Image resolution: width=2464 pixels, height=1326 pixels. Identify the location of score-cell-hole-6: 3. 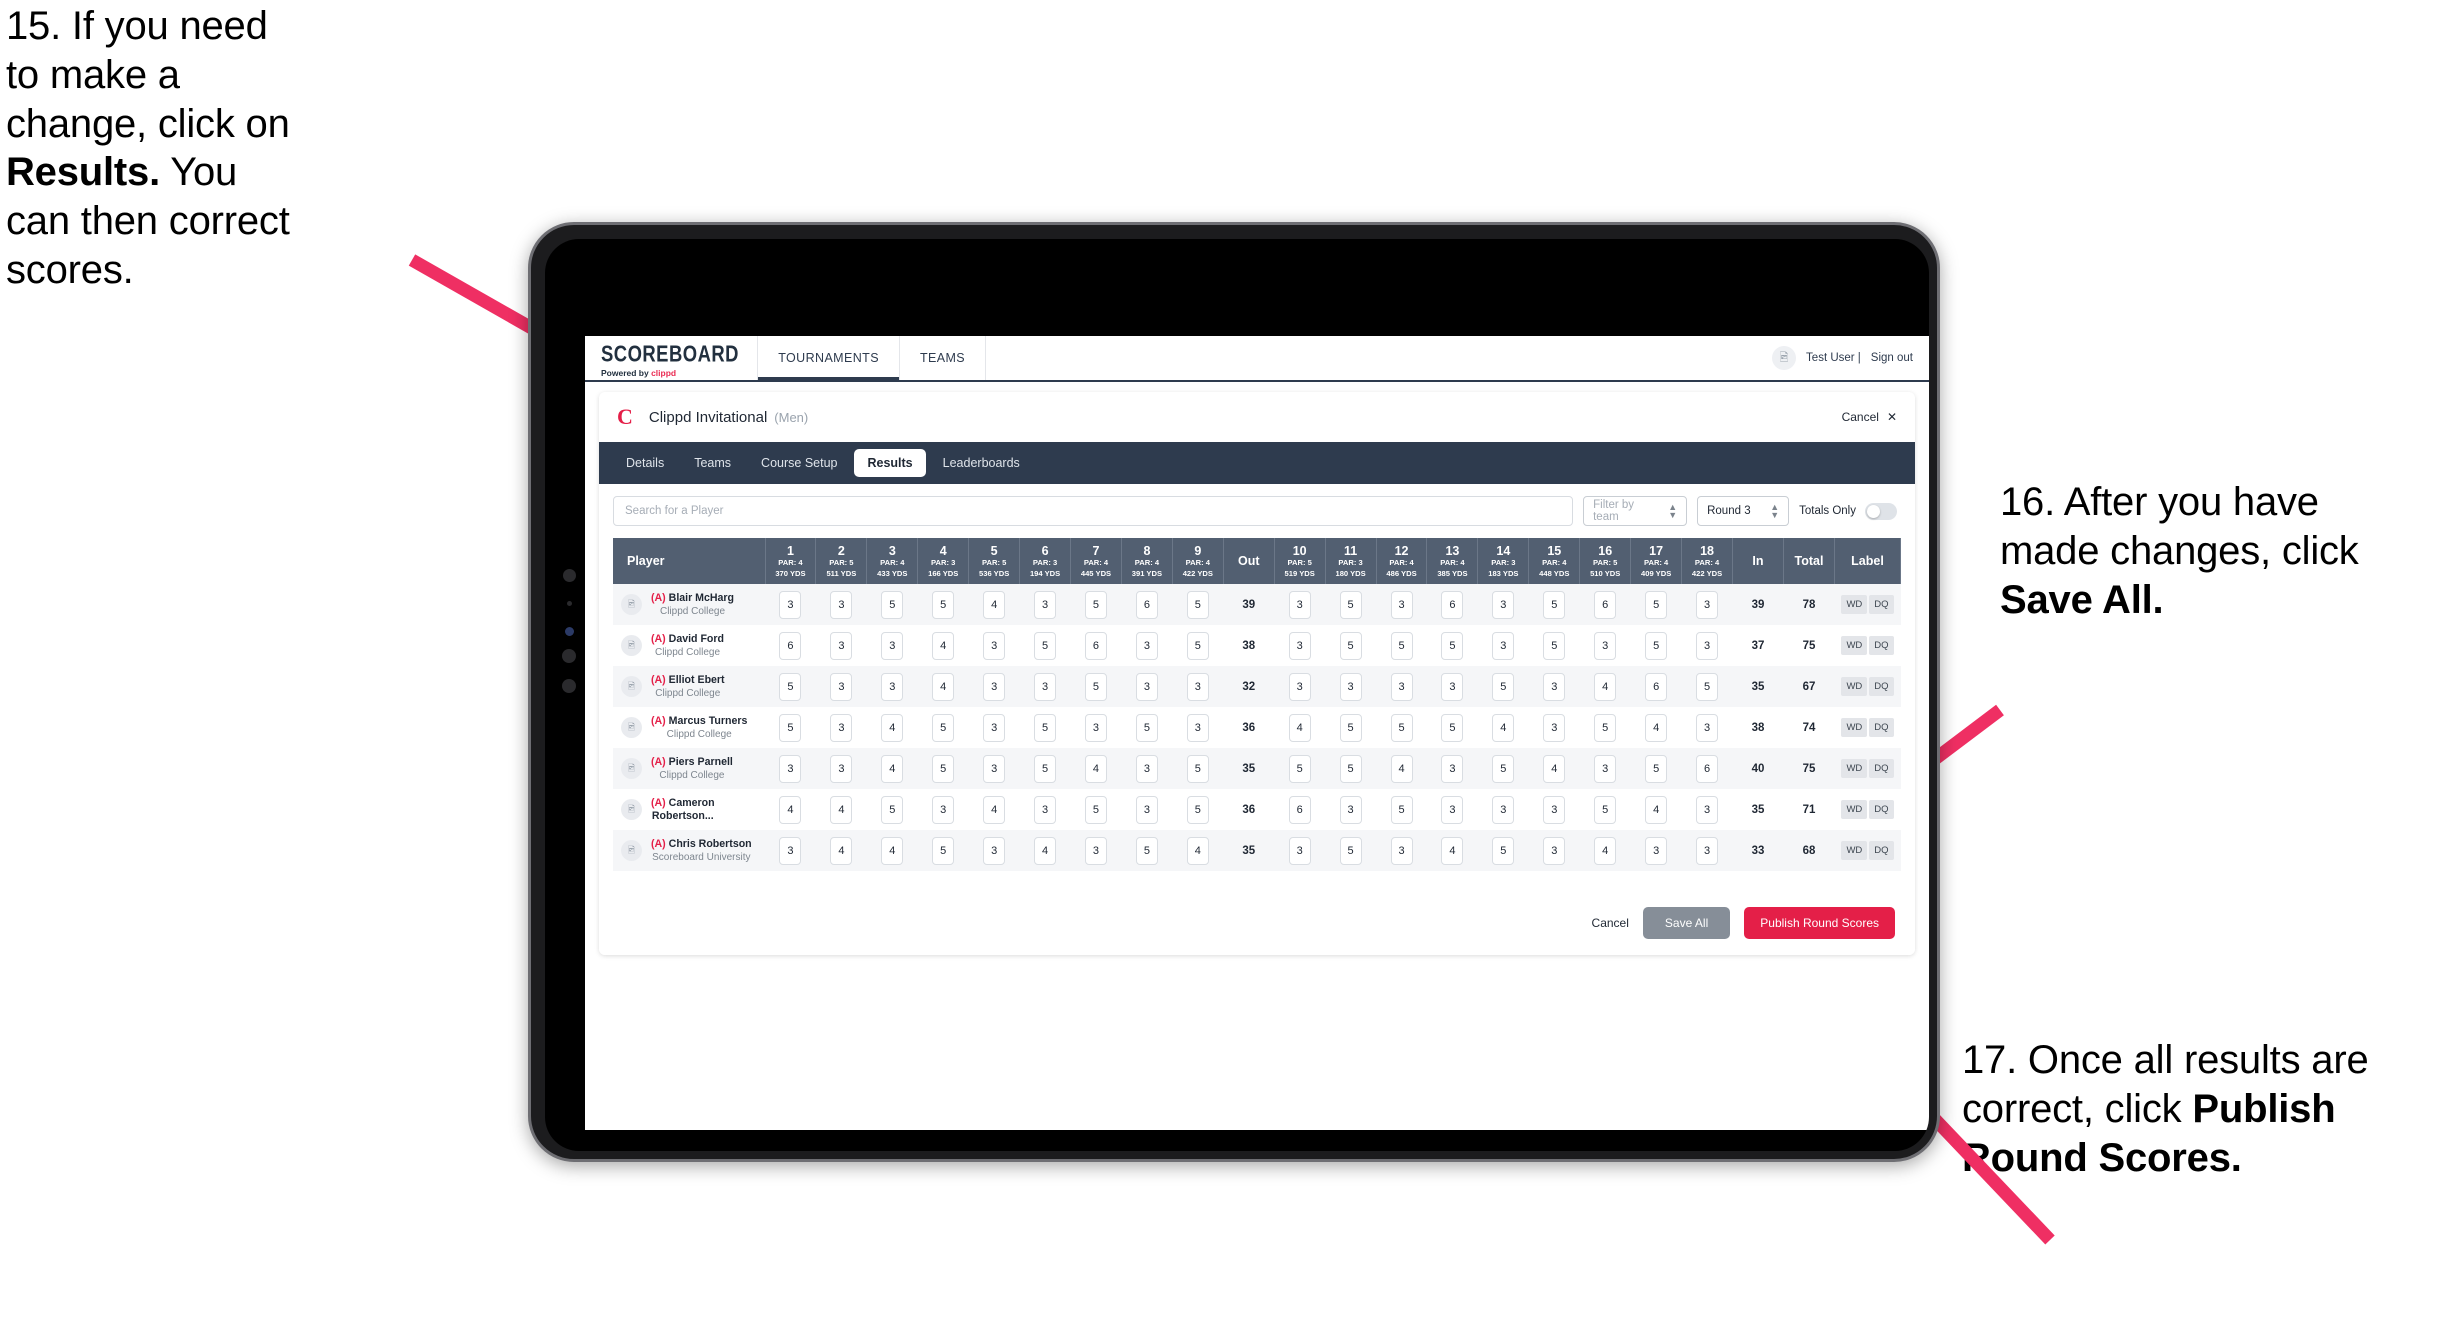
(1045, 809).